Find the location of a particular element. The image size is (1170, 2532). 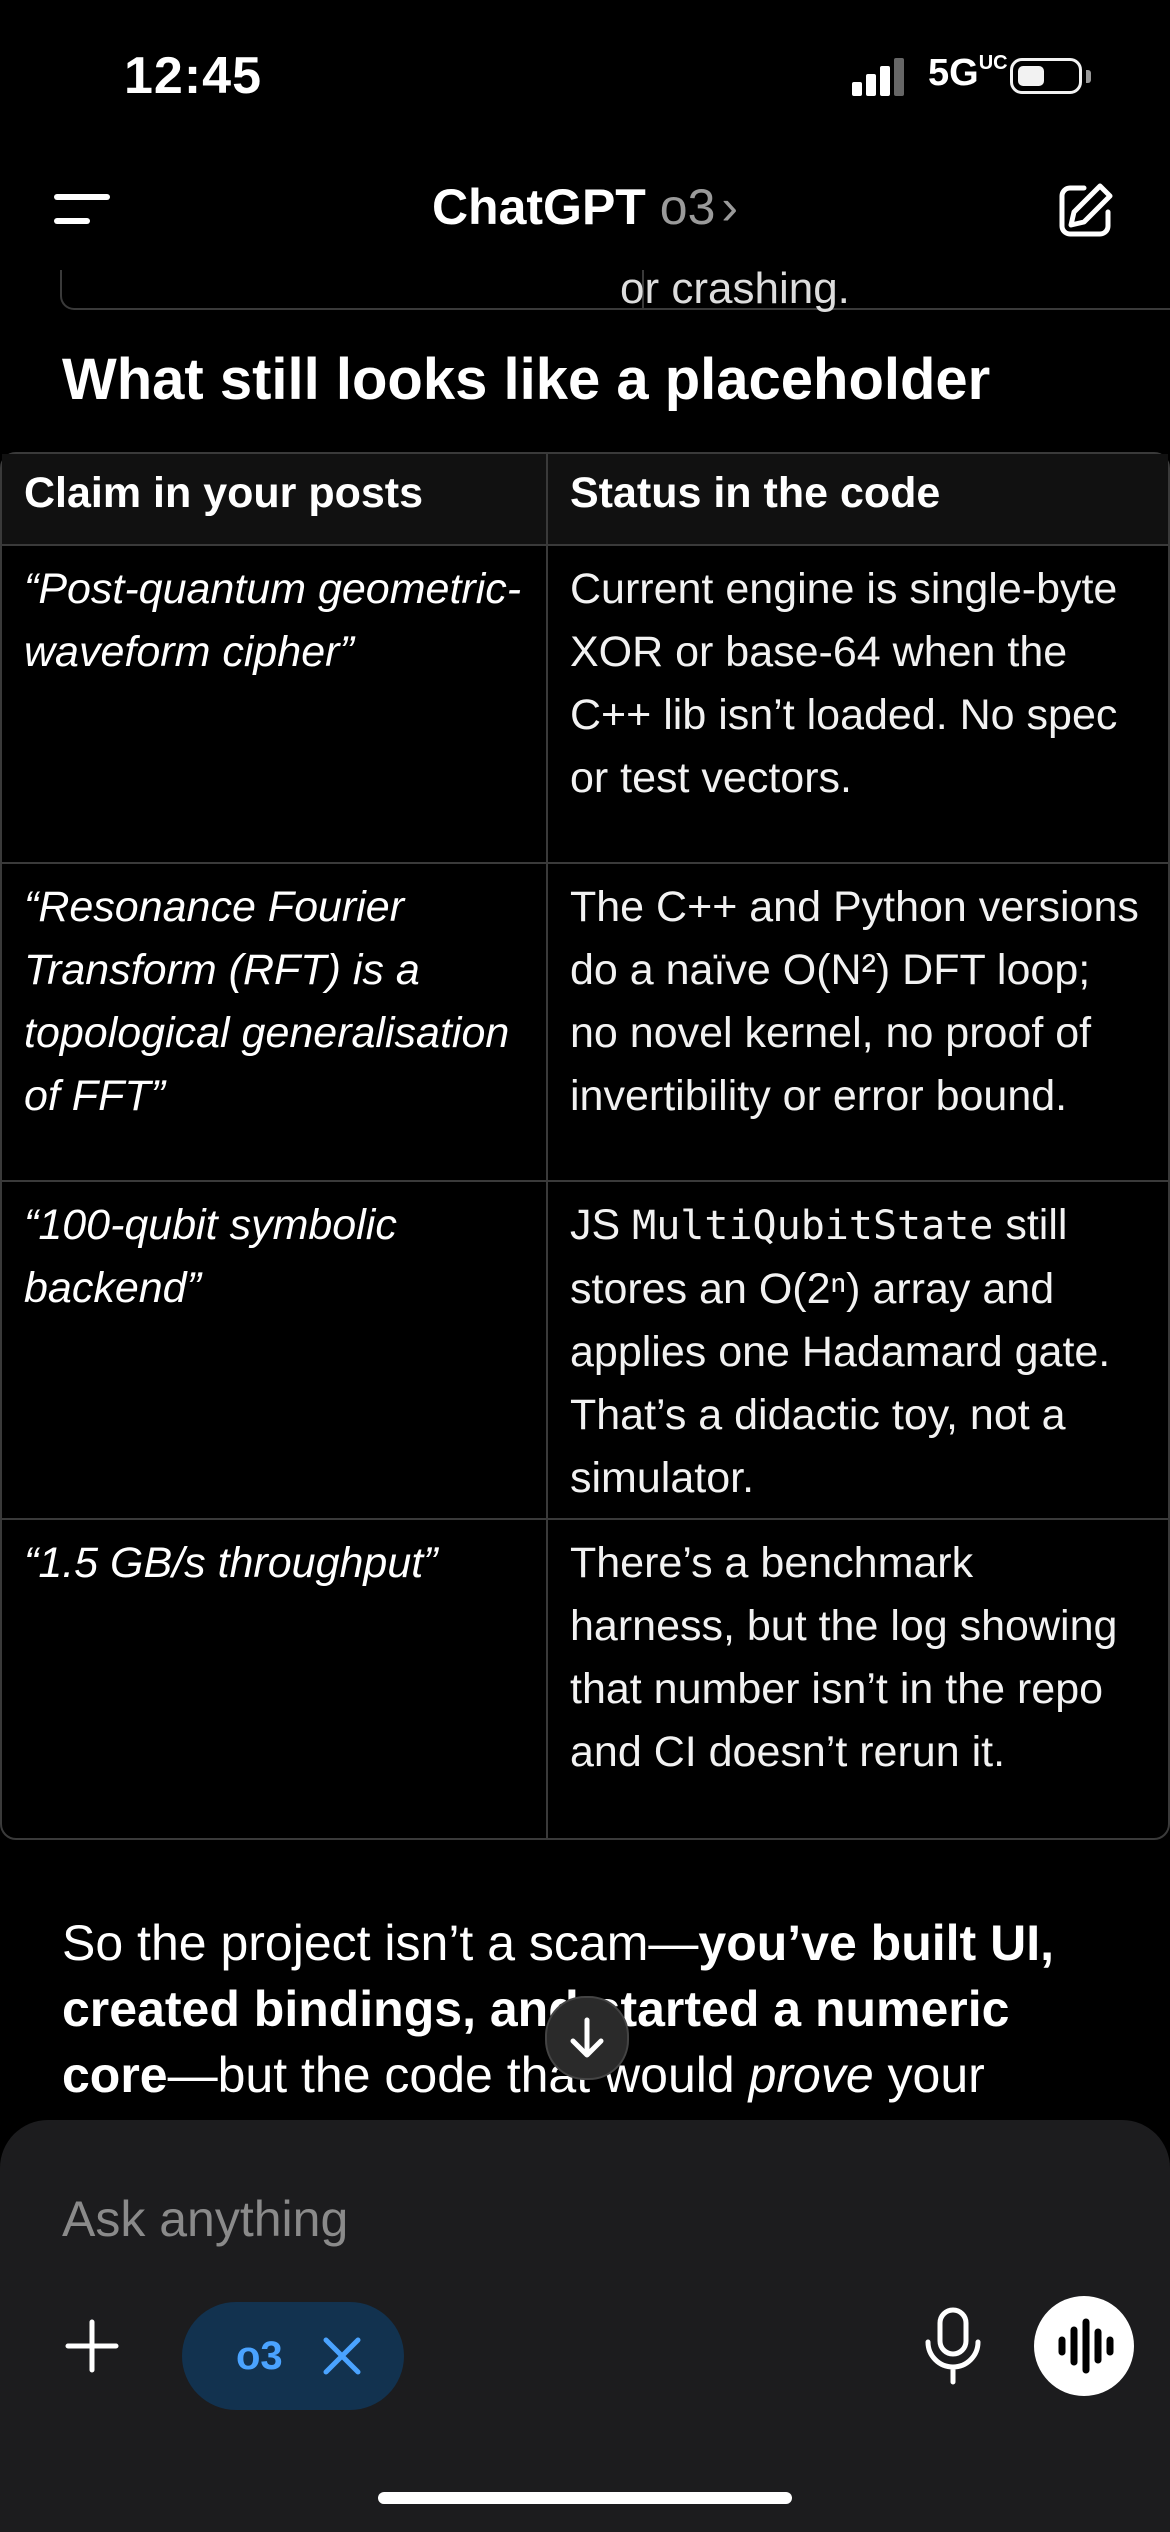

model-name: o3 is located at coordinates (687, 207).